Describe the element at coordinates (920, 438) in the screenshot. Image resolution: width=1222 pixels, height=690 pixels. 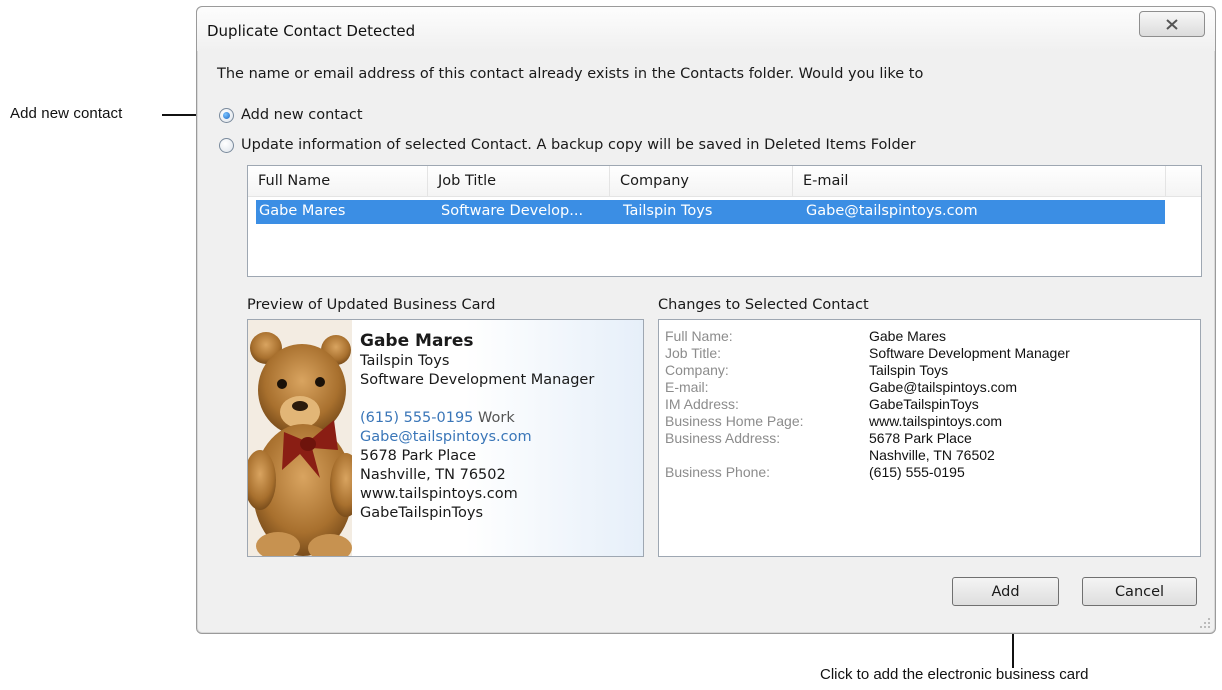
I see `change-value: 5678 Park Place` at that location.